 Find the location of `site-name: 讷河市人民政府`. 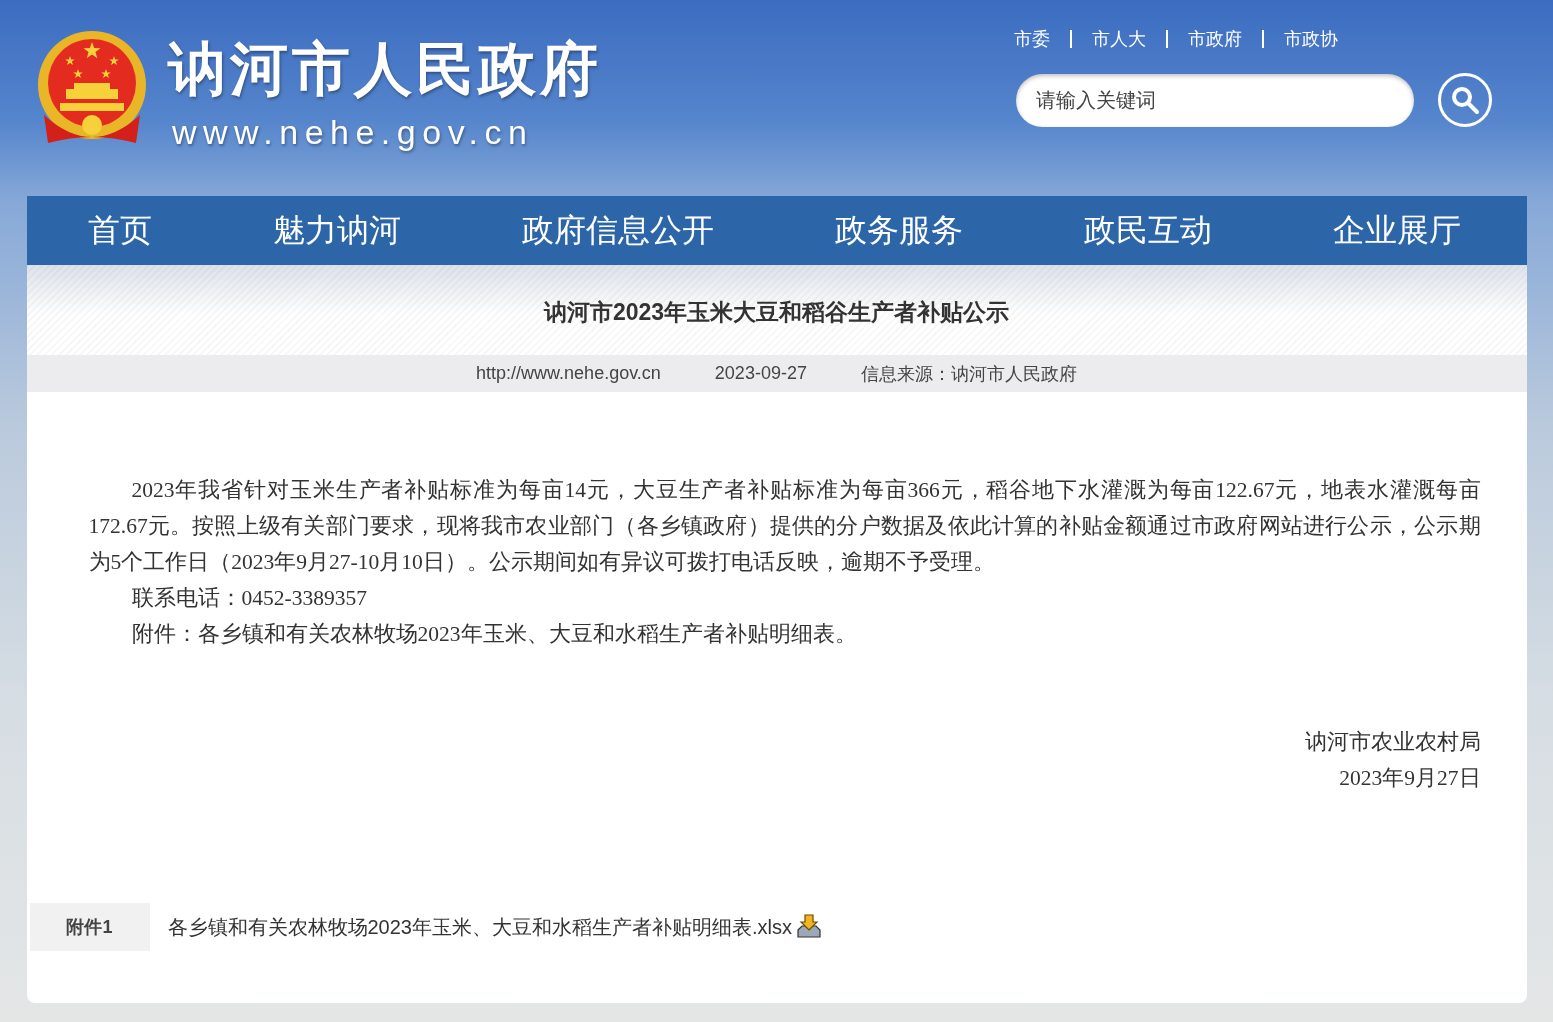

site-name: 讷河市人民政府 is located at coordinates (385, 68).